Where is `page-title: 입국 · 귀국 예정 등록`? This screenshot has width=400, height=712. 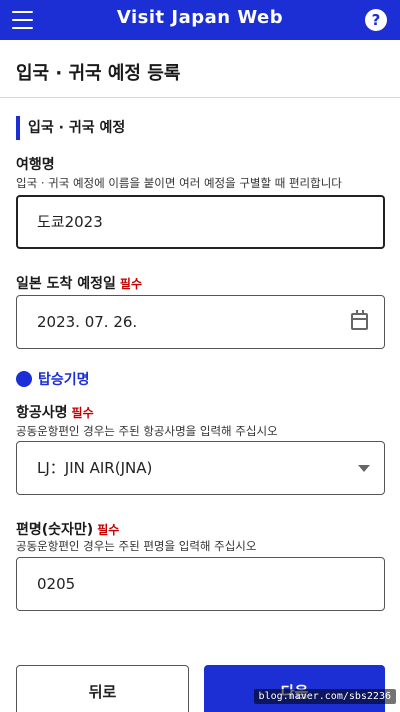 page-title: 입국 · 귀국 예정 등록 is located at coordinates (98, 73).